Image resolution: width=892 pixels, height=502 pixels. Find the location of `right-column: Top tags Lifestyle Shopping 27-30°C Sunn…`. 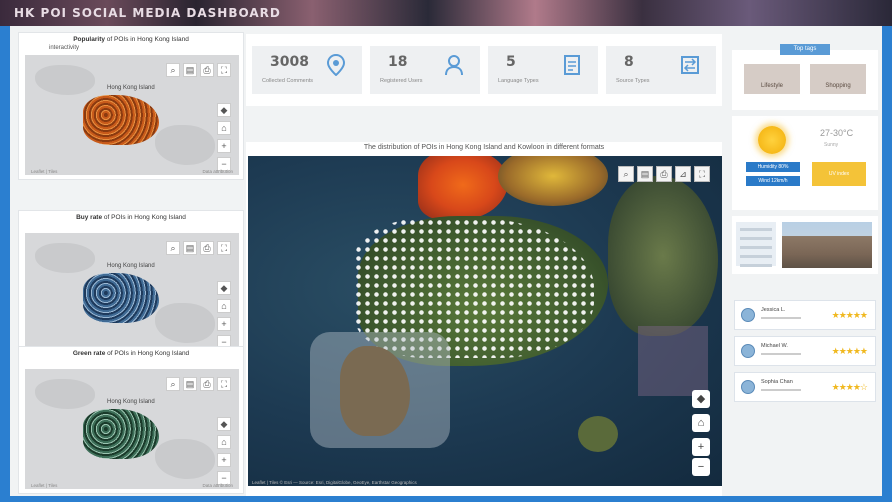

right-column: Top tags Lifestyle Shopping 27-30°C Sunn… is located at coordinates (805, 262).